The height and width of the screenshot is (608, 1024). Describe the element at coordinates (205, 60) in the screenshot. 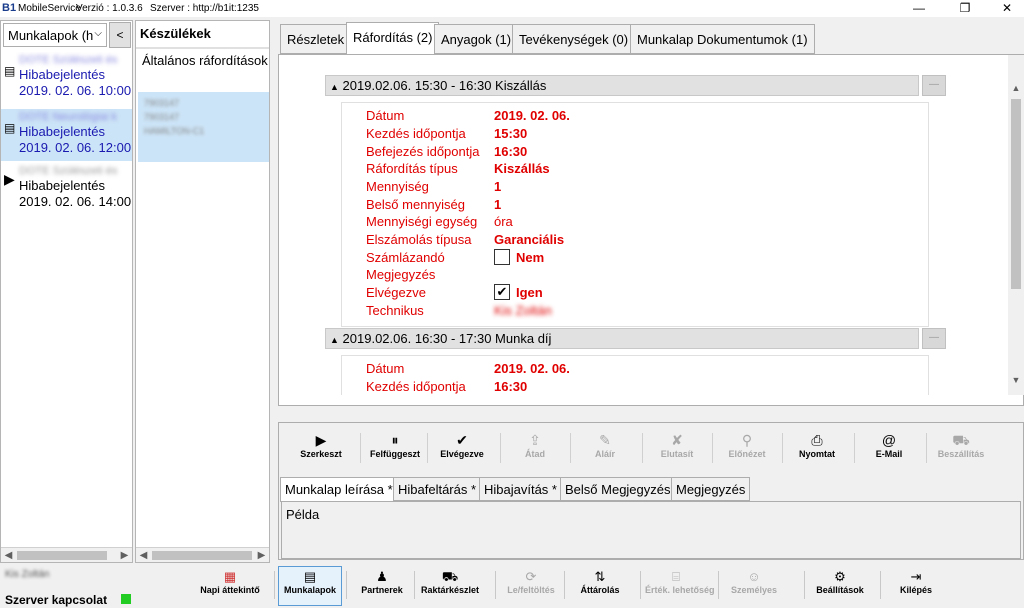

I see `general-expenses-item: Általános ráfordítások` at that location.